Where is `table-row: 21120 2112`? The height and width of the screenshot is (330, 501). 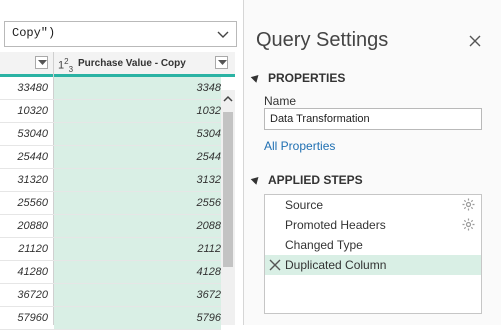
table-row: 21120 2112 is located at coordinates (110, 249).